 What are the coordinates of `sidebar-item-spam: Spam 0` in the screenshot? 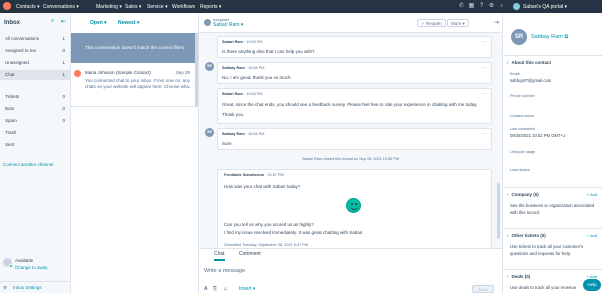 It's located at (35, 121).